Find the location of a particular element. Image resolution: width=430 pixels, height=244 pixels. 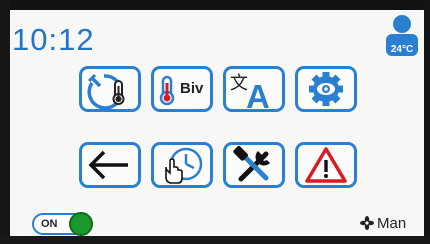

menu-tile-schedule is located at coordinates (182, 165).